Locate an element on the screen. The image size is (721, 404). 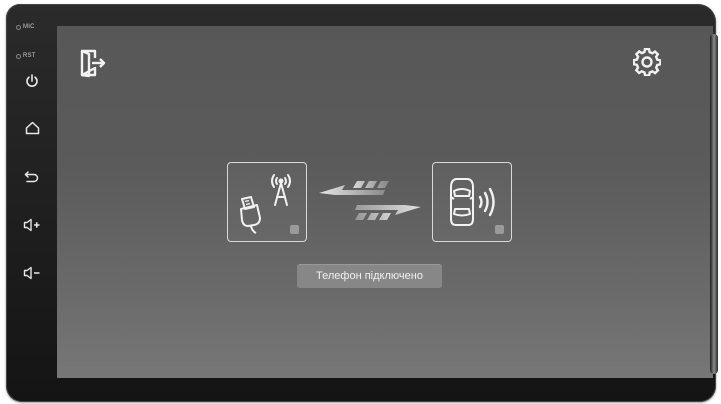
settings-button is located at coordinates (647, 62).